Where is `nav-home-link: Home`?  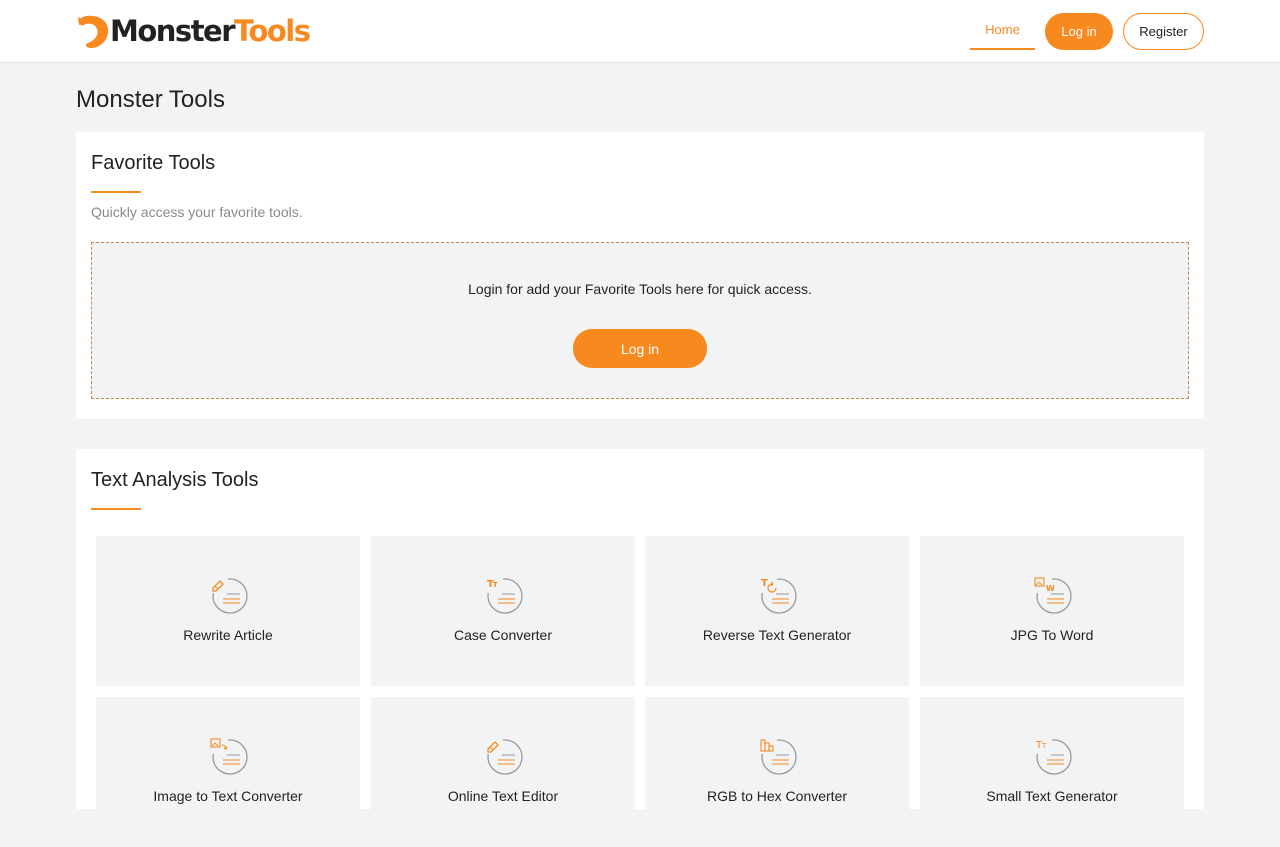 nav-home-link: Home is located at coordinates (1002, 31).